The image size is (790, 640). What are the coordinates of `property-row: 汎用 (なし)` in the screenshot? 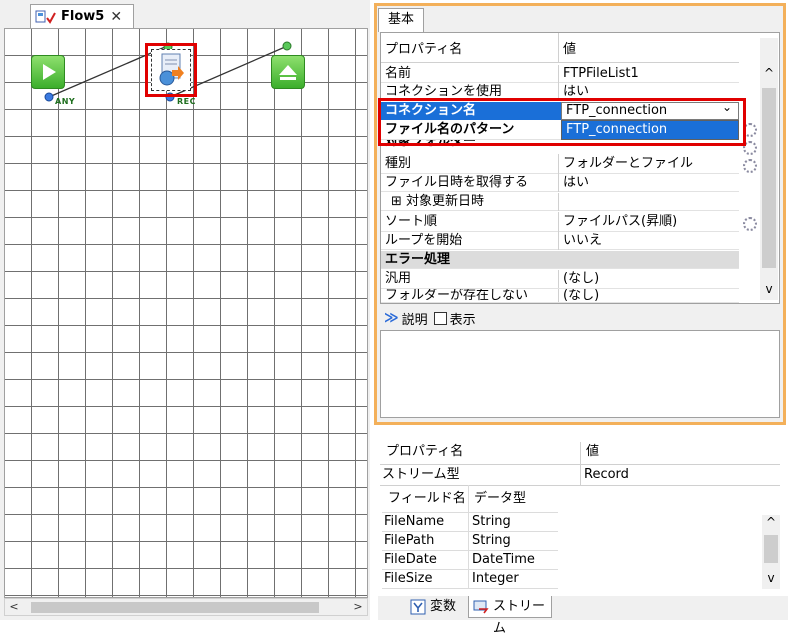 It's located at (560, 279).